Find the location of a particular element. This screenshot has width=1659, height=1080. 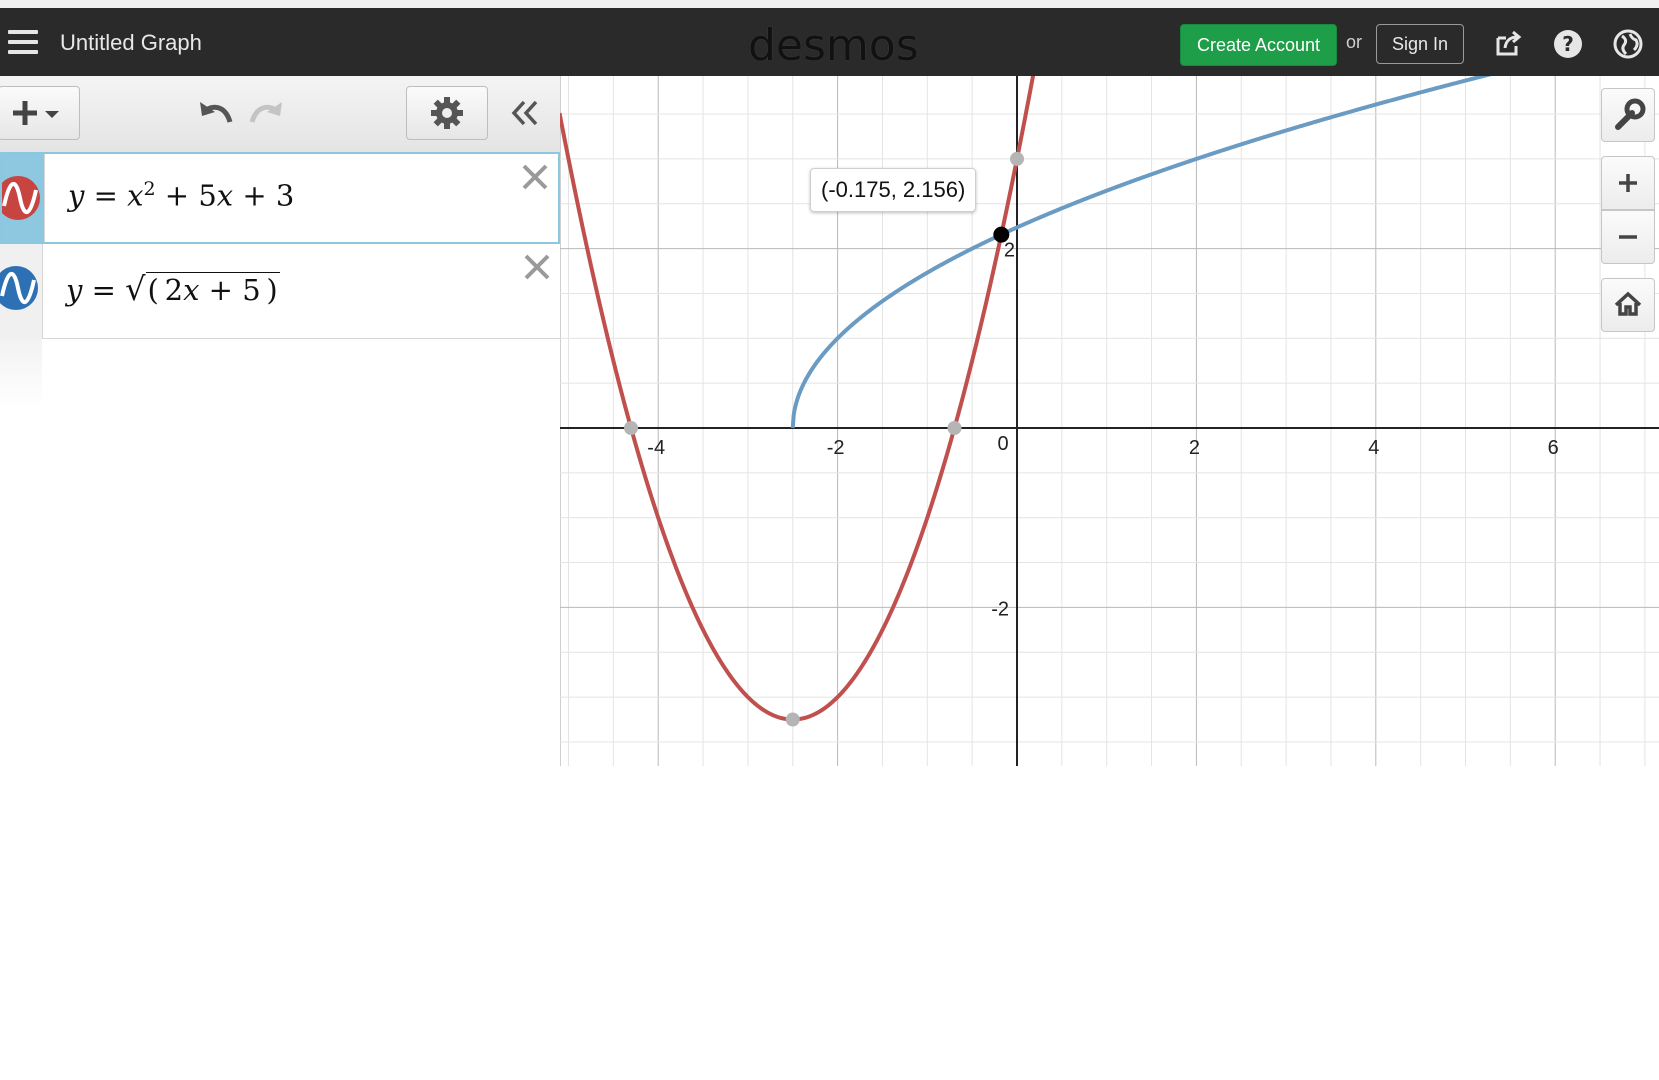

help-icon: ? is located at coordinates (1568, 44).